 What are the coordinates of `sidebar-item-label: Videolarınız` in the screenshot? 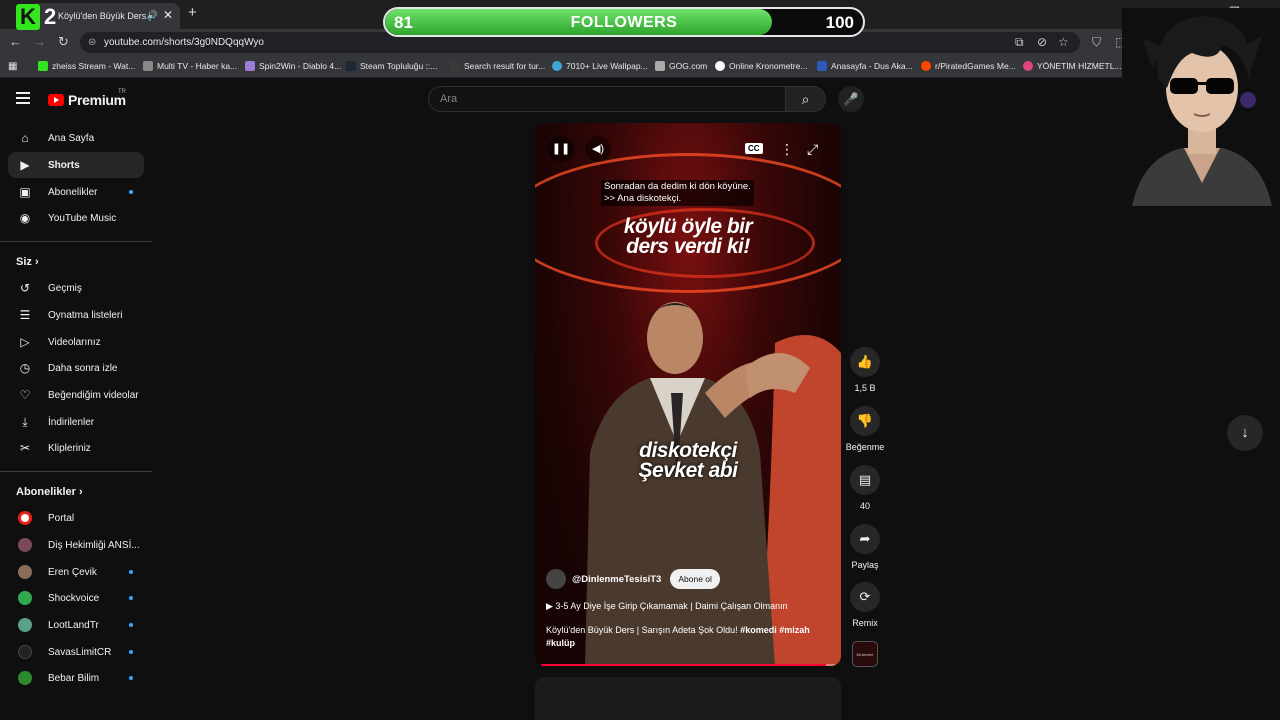 It's located at (74, 342).